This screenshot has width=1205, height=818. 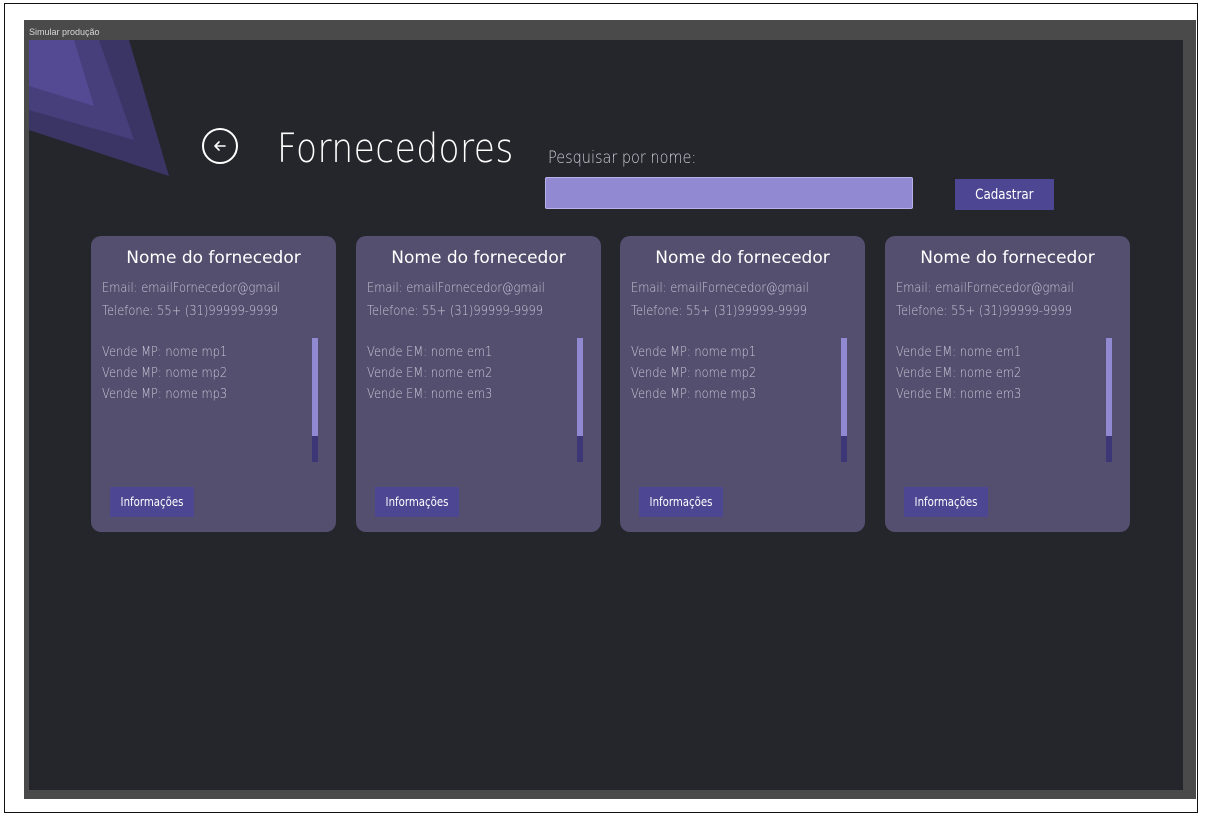 What do you see at coordinates (395, 149) in the screenshot?
I see `page-title: Fornecedores` at bounding box center [395, 149].